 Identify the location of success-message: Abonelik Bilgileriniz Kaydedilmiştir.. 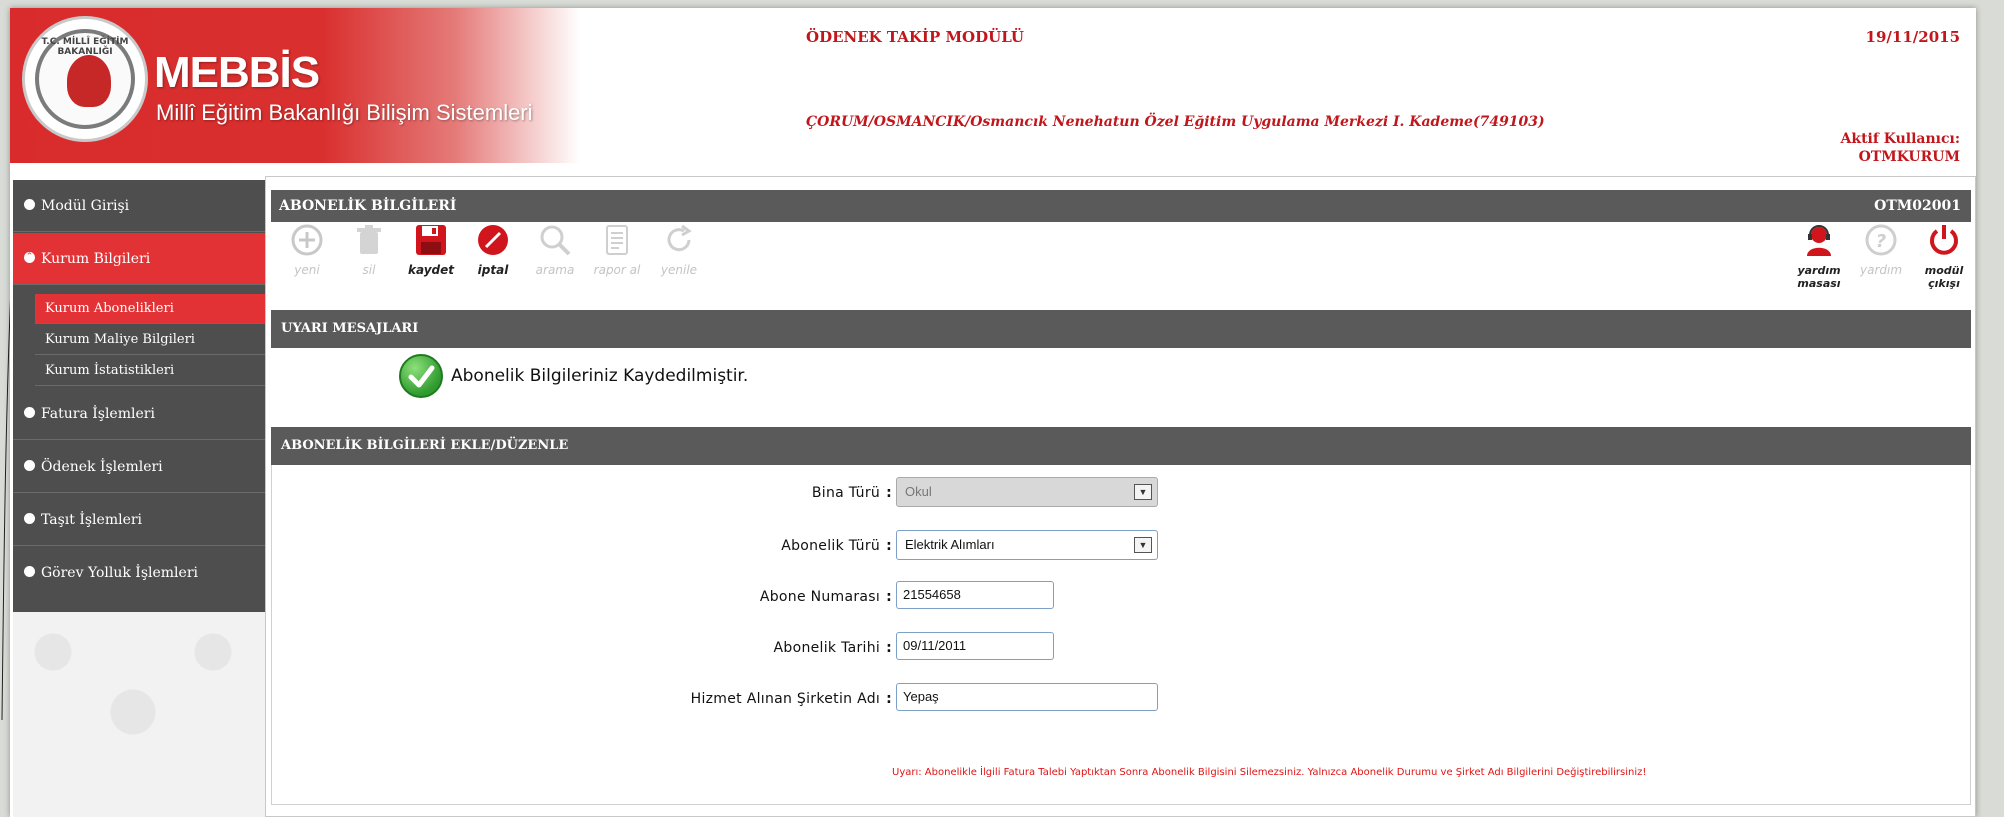
(600, 376).